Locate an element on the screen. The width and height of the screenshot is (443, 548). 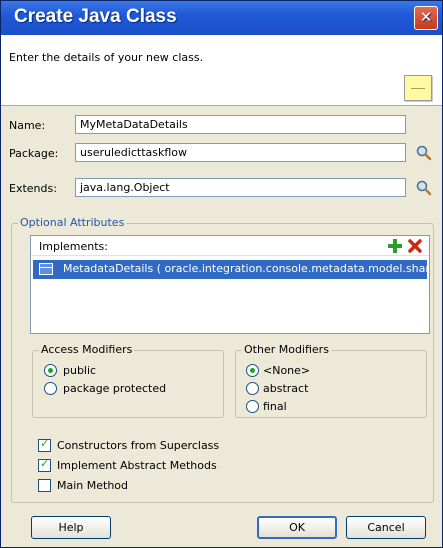
main-method-checkbox is located at coordinates (44, 485).